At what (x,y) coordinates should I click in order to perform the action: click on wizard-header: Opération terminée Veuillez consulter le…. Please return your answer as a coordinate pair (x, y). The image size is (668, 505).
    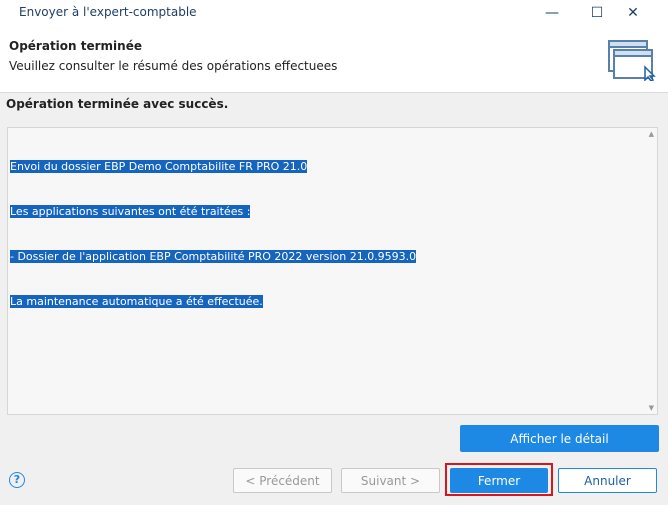
    Looking at the image, I should click on (334, 59).